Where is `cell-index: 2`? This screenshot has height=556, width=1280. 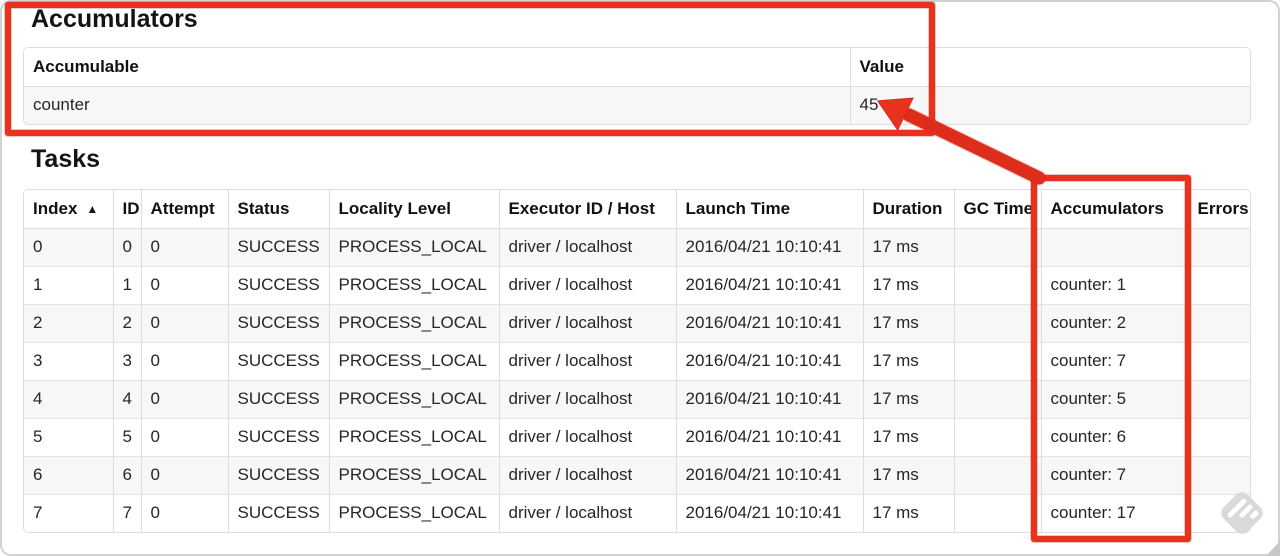
cell-index: 2 is located at coordinates (69, 322).